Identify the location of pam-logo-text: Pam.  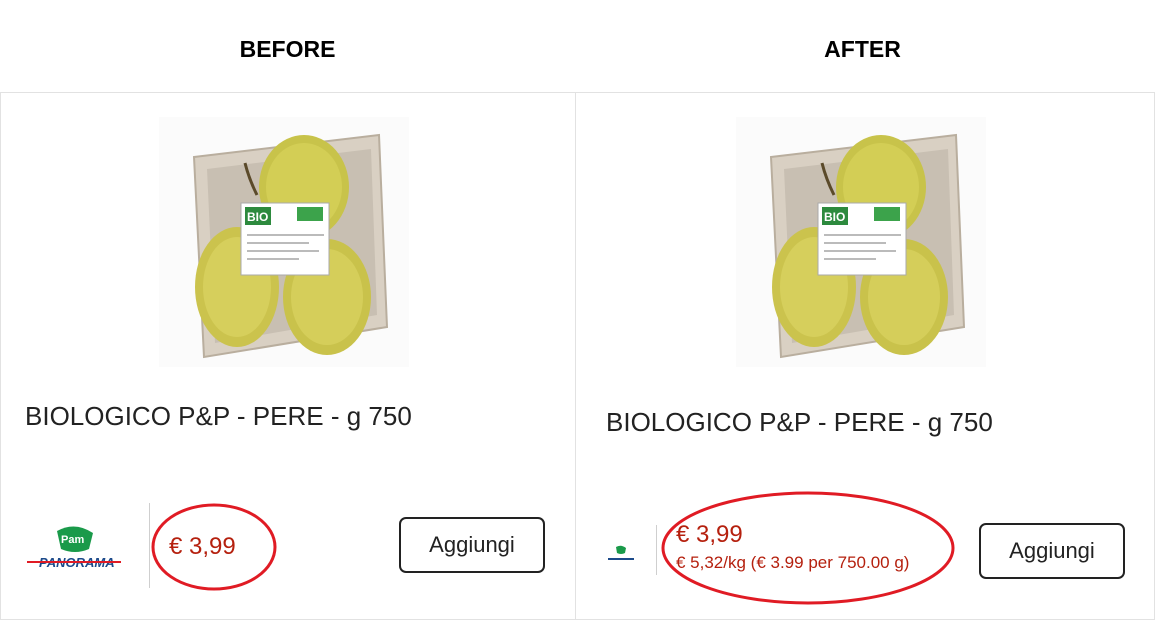
(72, 540).